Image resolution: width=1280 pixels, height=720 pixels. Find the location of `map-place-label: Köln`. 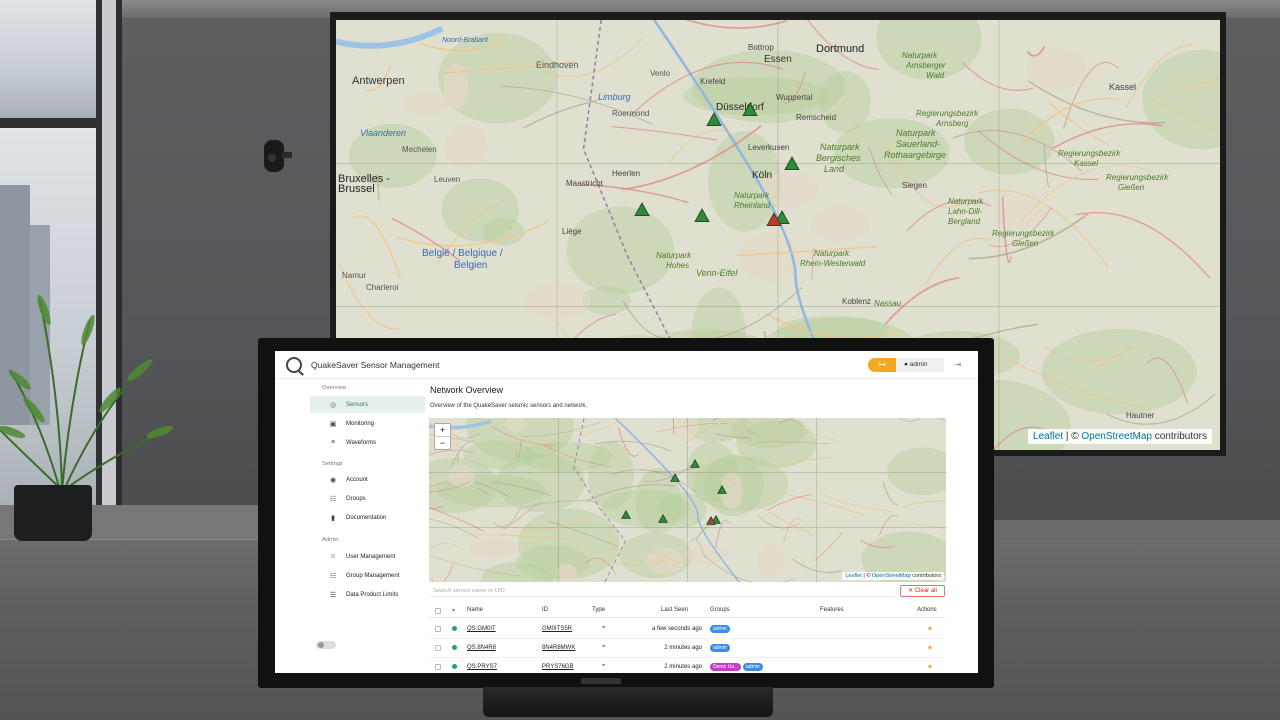

map-place-label: Köln is located at coordinates (762, 175).